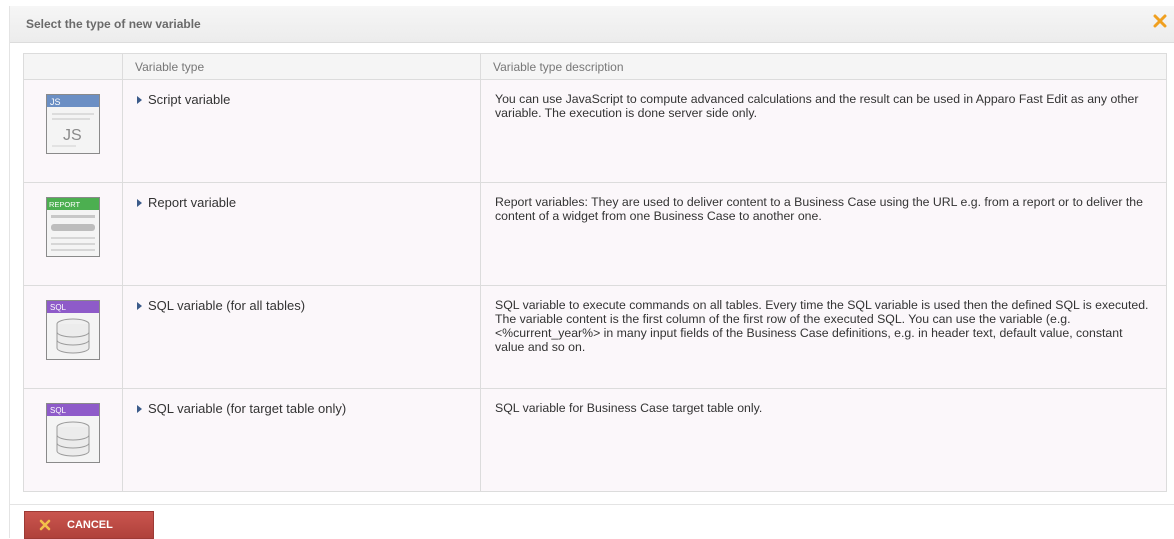 Image resolution: width=1174 pixels, height=539 pixels. I want to click on variable-type-cell: SQL variable (for target table only), so click(301, 440).